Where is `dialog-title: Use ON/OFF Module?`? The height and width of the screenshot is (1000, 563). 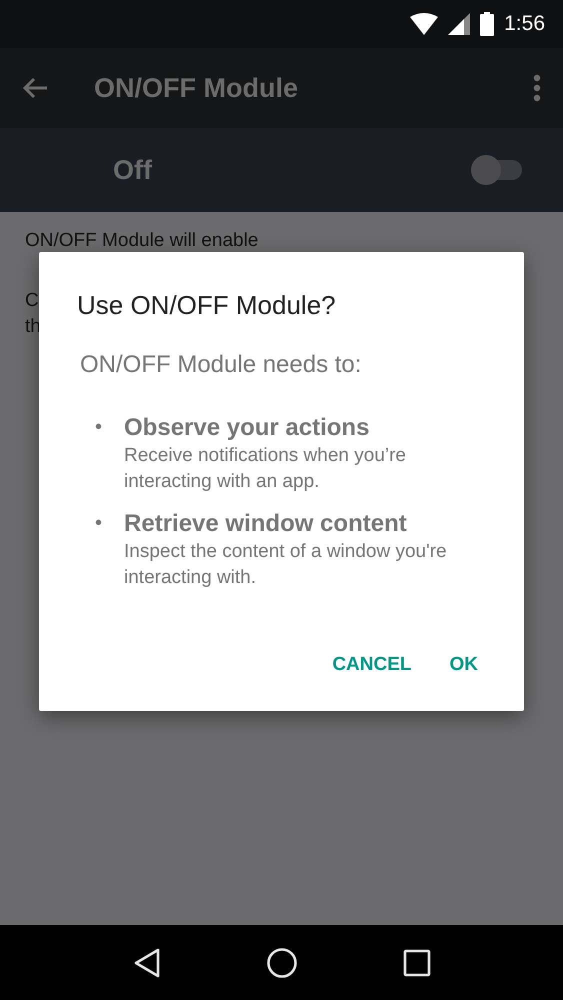 dialog-title: Use ON/OFF Module? is located at coordinates (207, 305).